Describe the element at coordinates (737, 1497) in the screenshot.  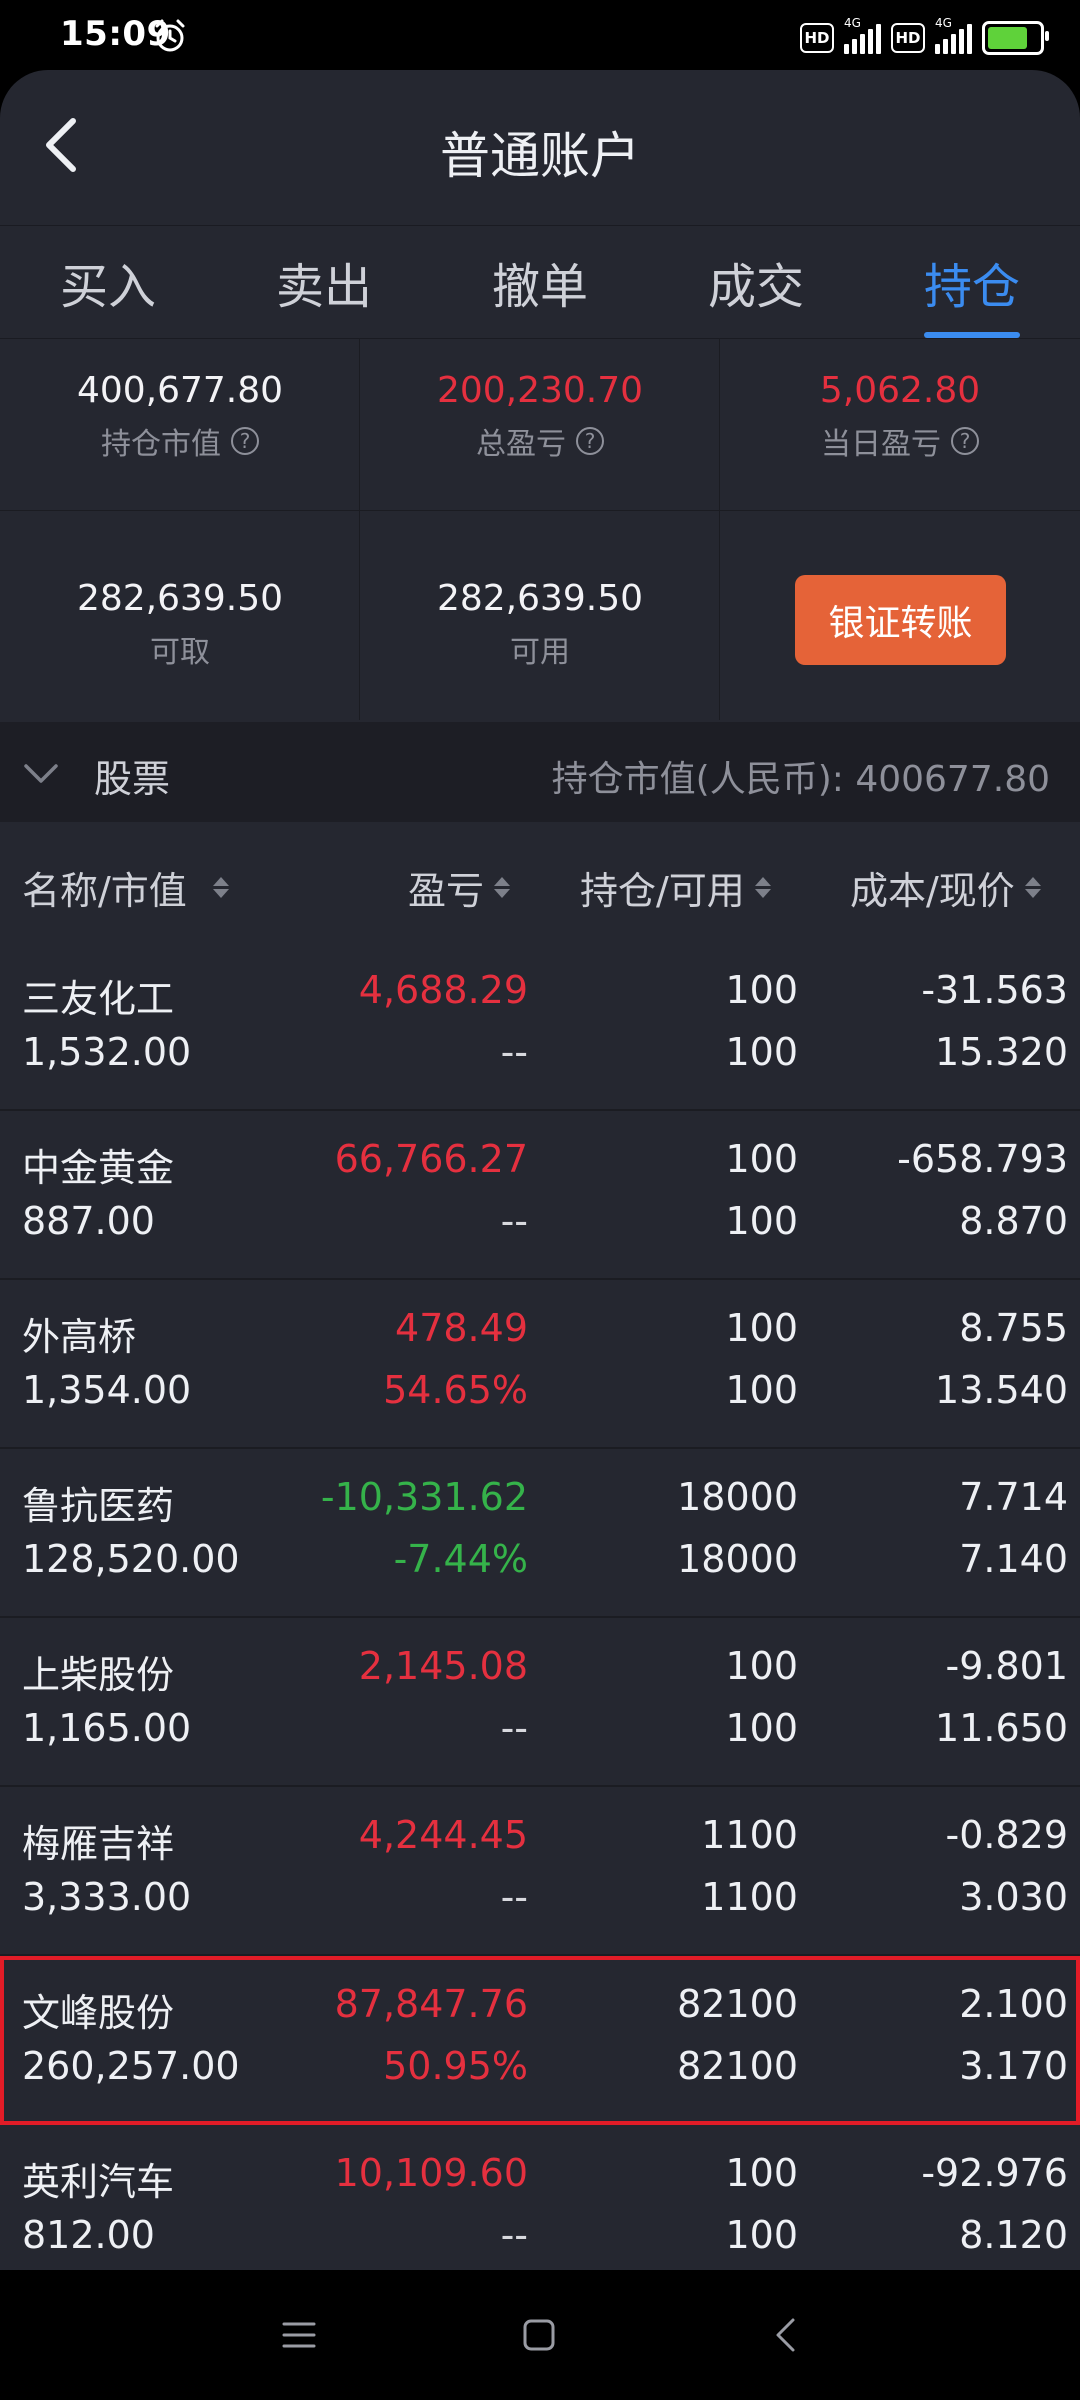
I see `stock-holding: 18000` at that location.